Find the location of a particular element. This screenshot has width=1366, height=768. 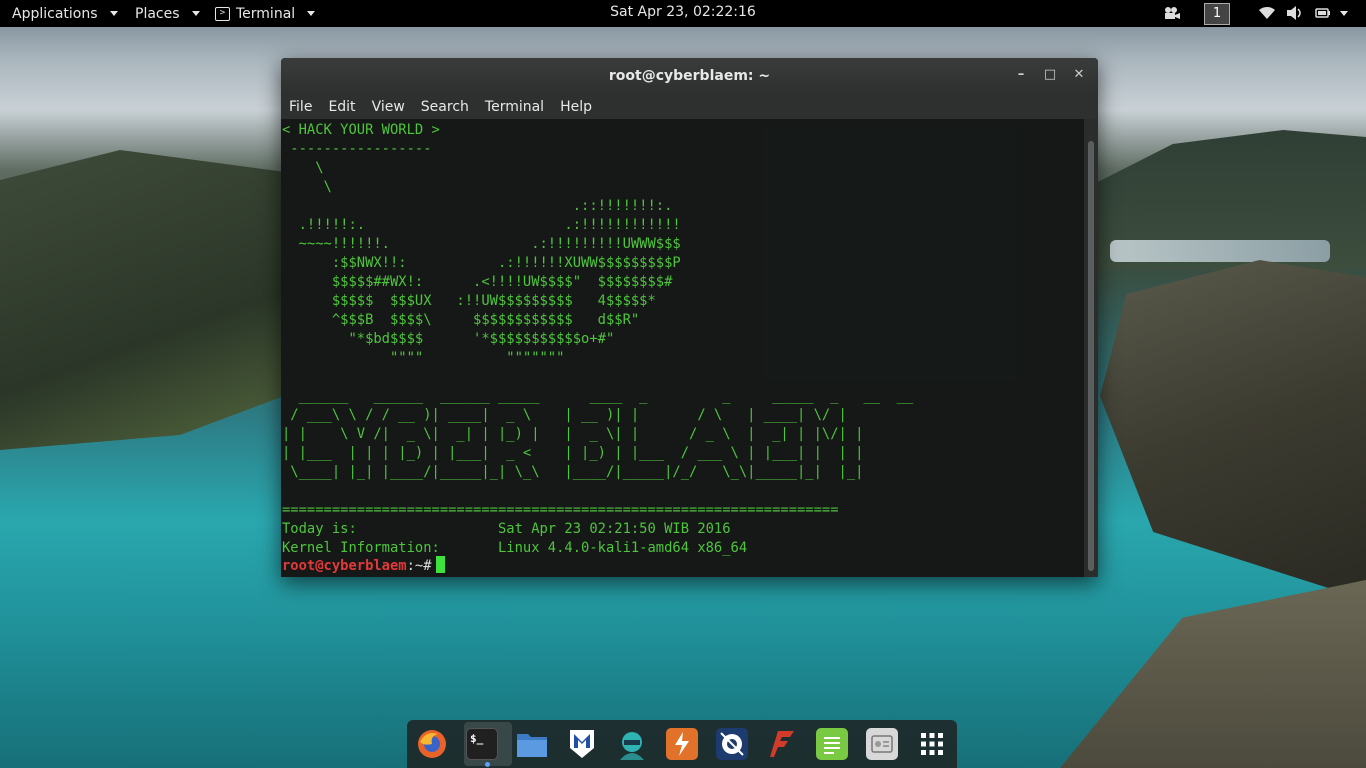

places-menu: Places is located at coordinates (167, 13).